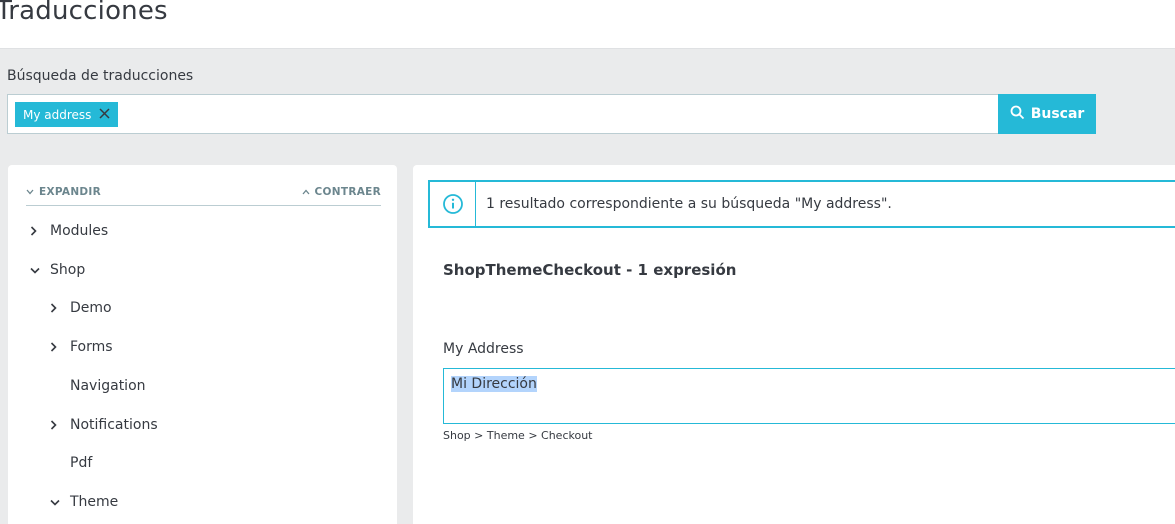 This screenshot has width=1175, height=524. I want to click on tree-item-label: Navigation, so click(108, 386).